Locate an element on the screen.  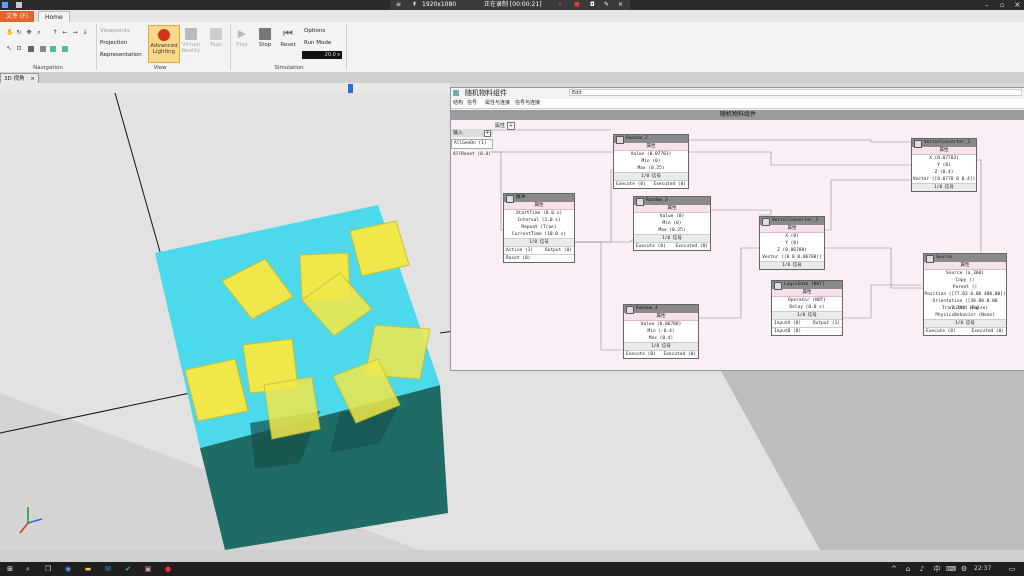
options-button: Options is located at coordinates (314, 31).